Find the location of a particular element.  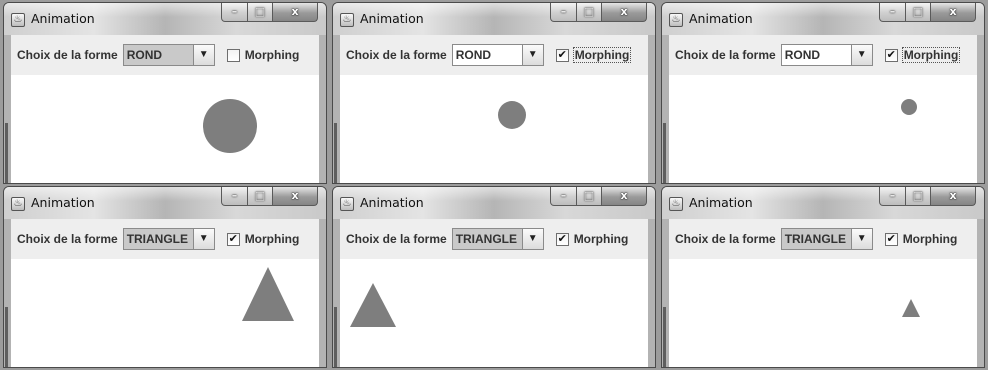

checkbox-box is located at coordinates (233, 55).